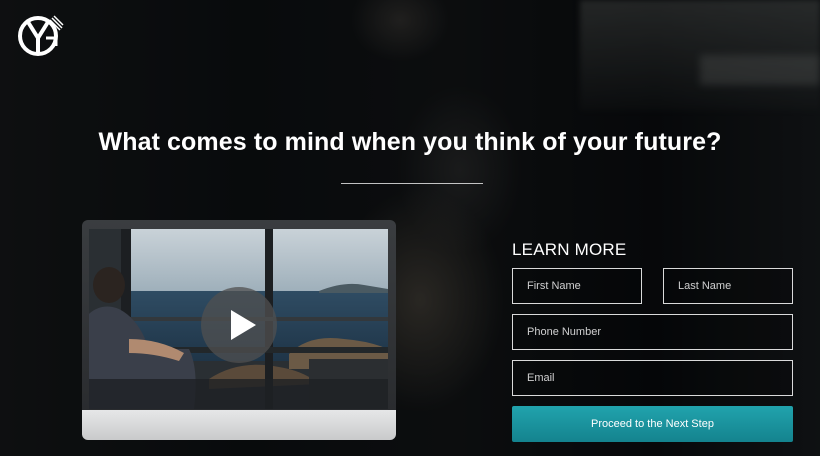 The height and width of the screenshot is (456, 820). I want to click on play-button, so click(239, 325).